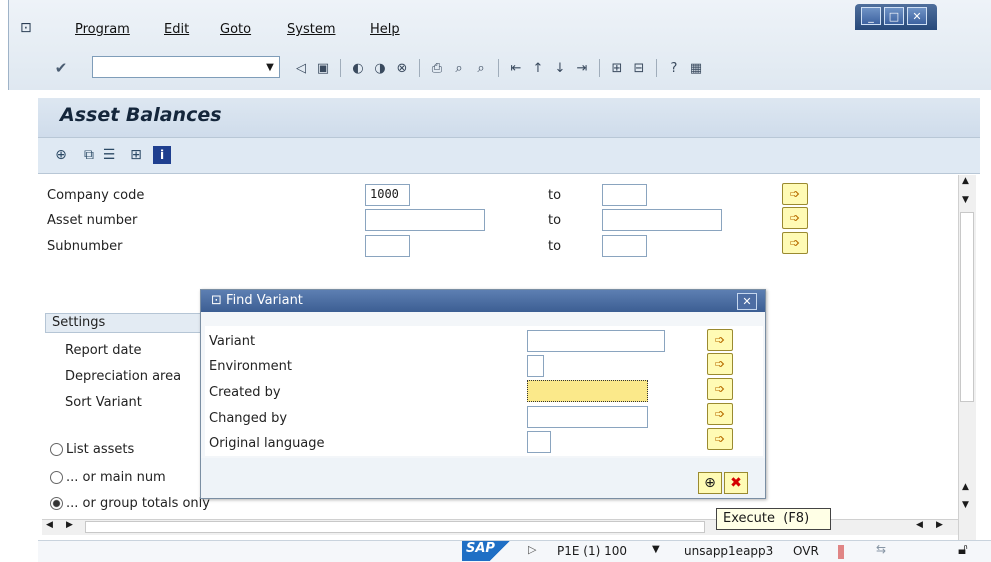 This screenshot has width=991, height=562. Describe the element at coordinates (509, 156) in the screenshot. I see `application-toolbar` at that location.